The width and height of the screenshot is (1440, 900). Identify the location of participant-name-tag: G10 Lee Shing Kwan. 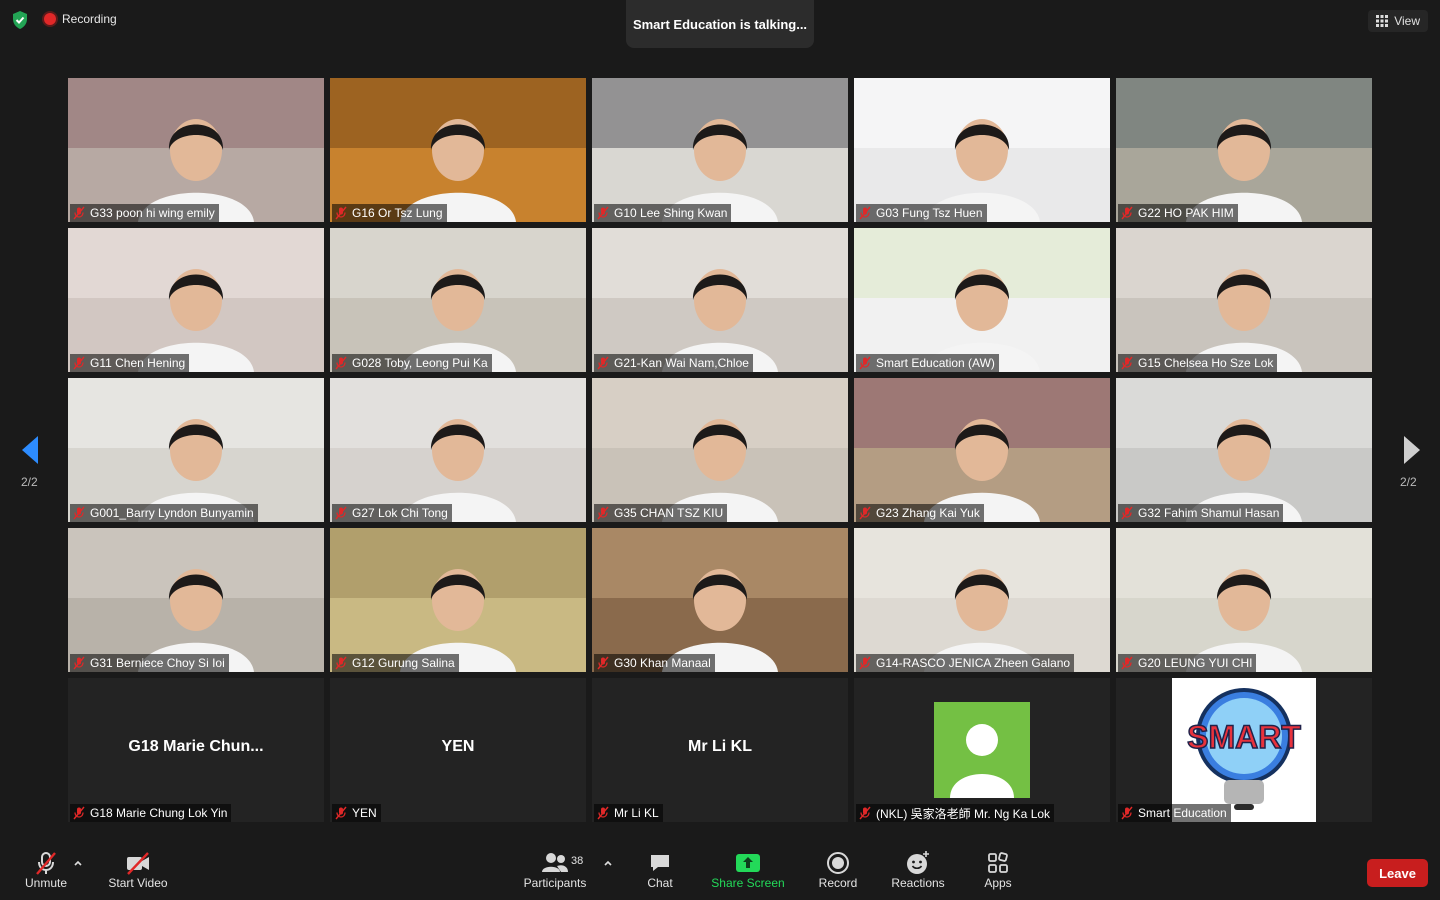
(663, 213).